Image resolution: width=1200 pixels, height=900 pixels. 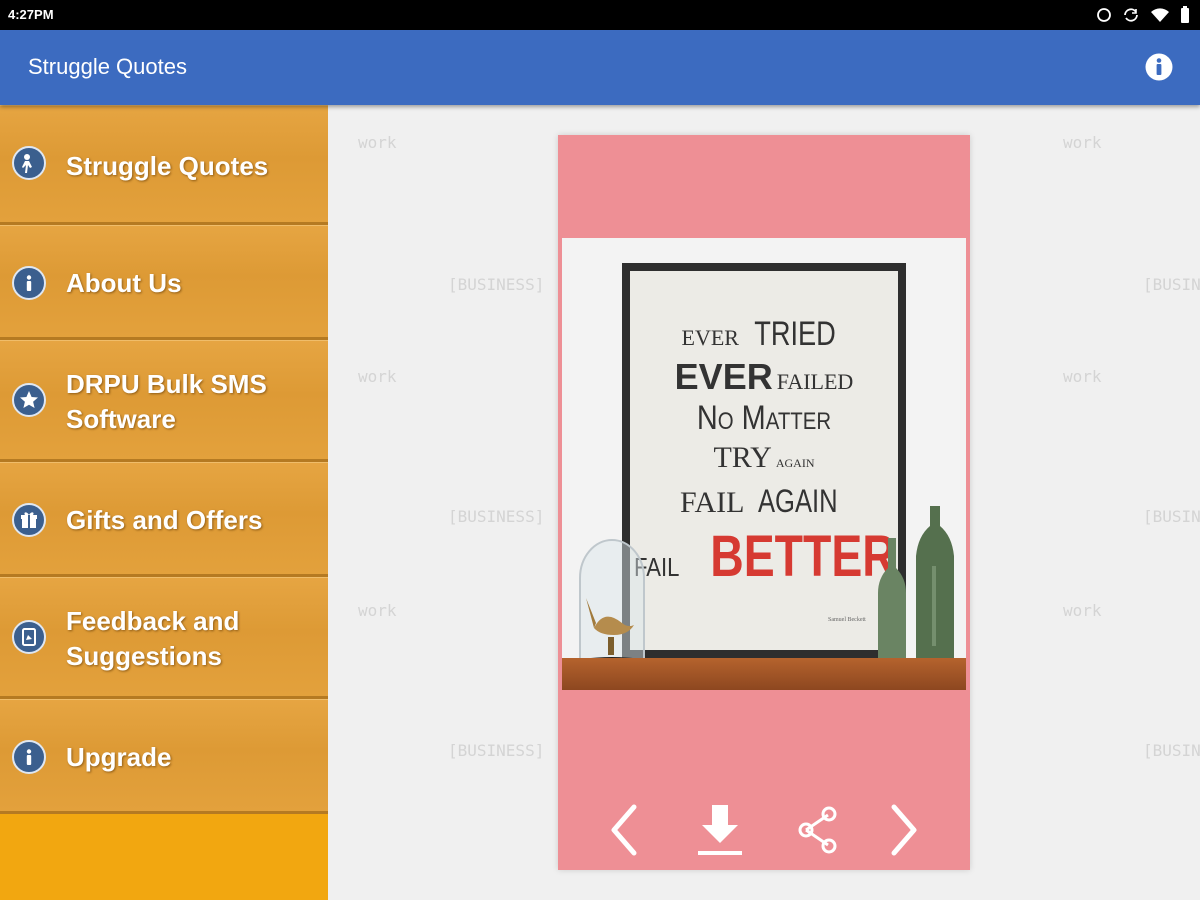 What do you see at coordinates (764, 674) in the screenshot?
I see `shelf` at bounding box center [764, 674].